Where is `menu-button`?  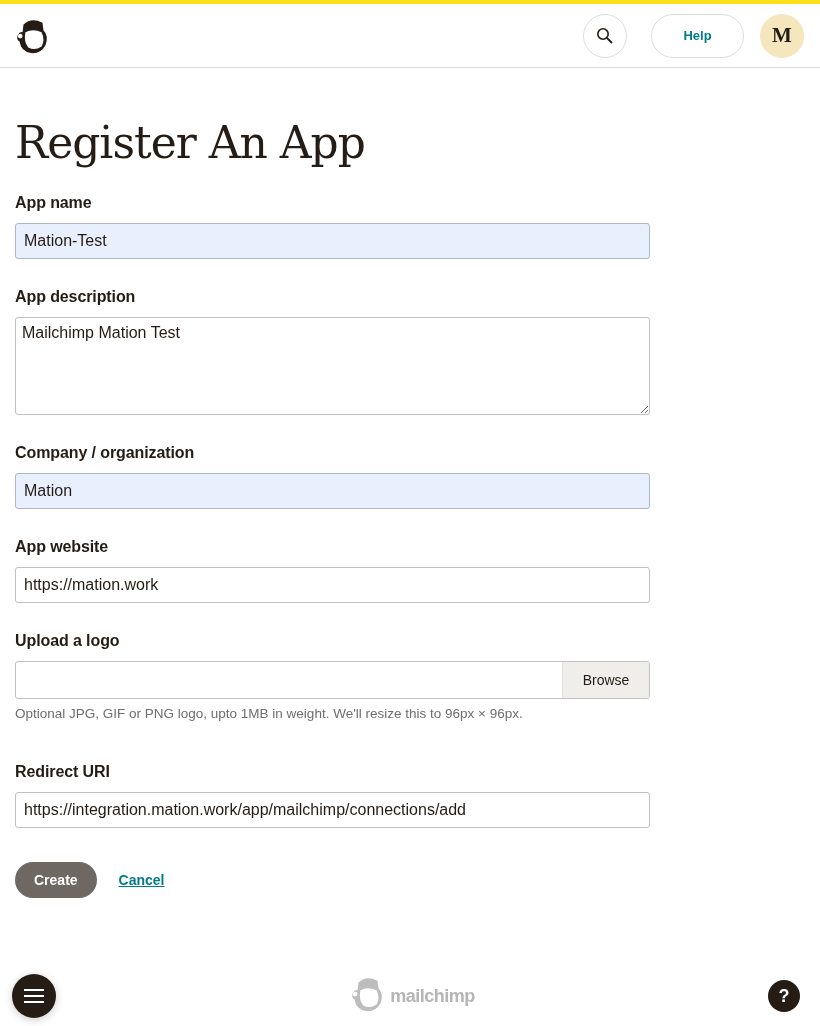
menu-button is located at coordinates (34, 996).